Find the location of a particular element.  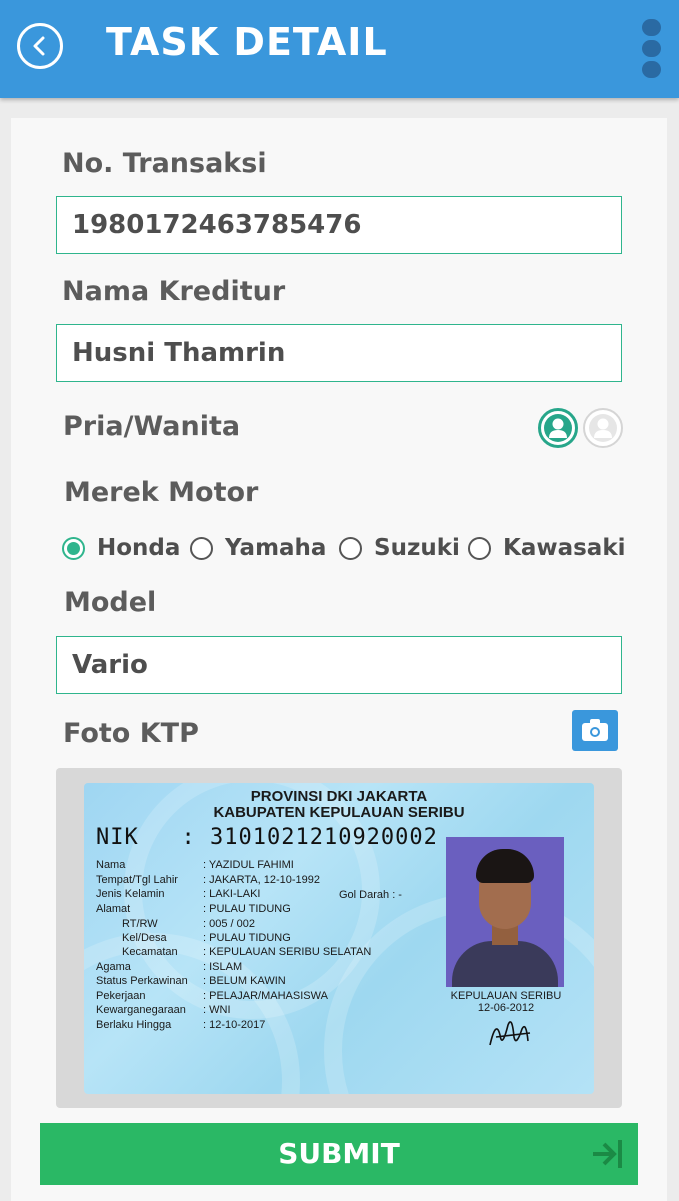

ktp-row: Berlaku Hingga: 12-10-2017 is located at coordinates (181, 1025).